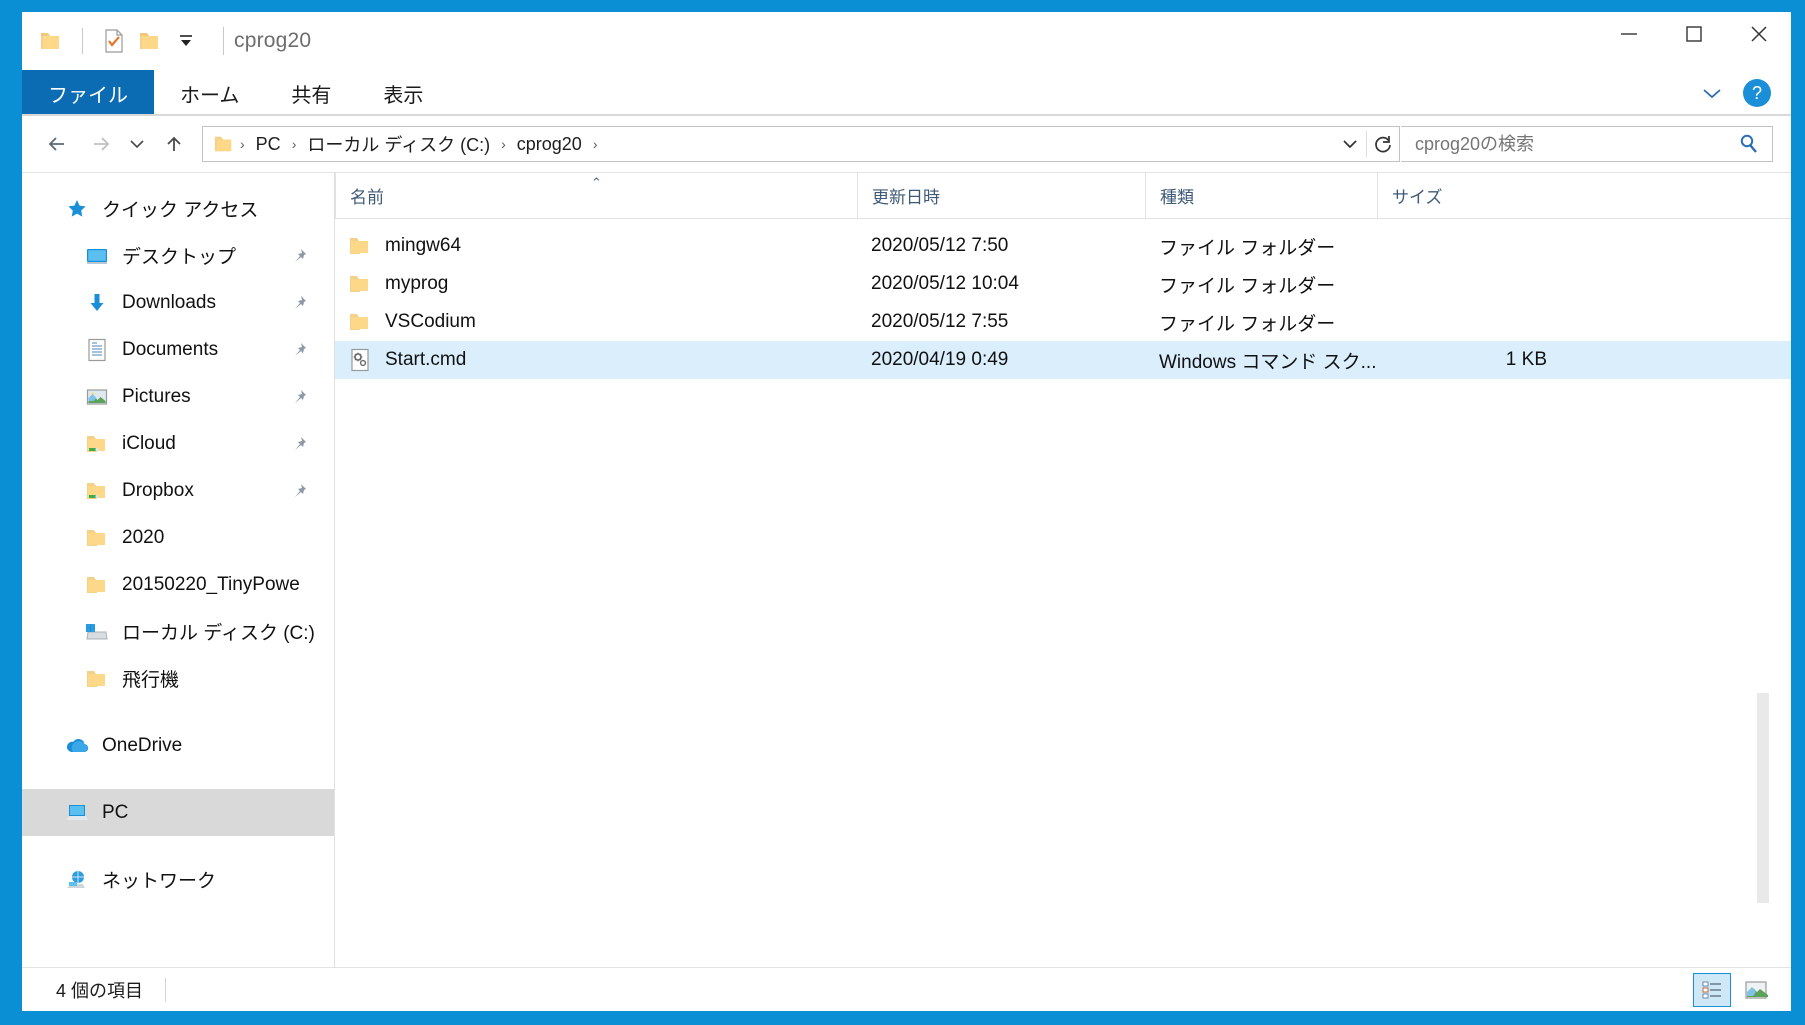  Describe the element at coordinates (273, 40) in the screenshot. I see `window-title: cprog20` at that location.